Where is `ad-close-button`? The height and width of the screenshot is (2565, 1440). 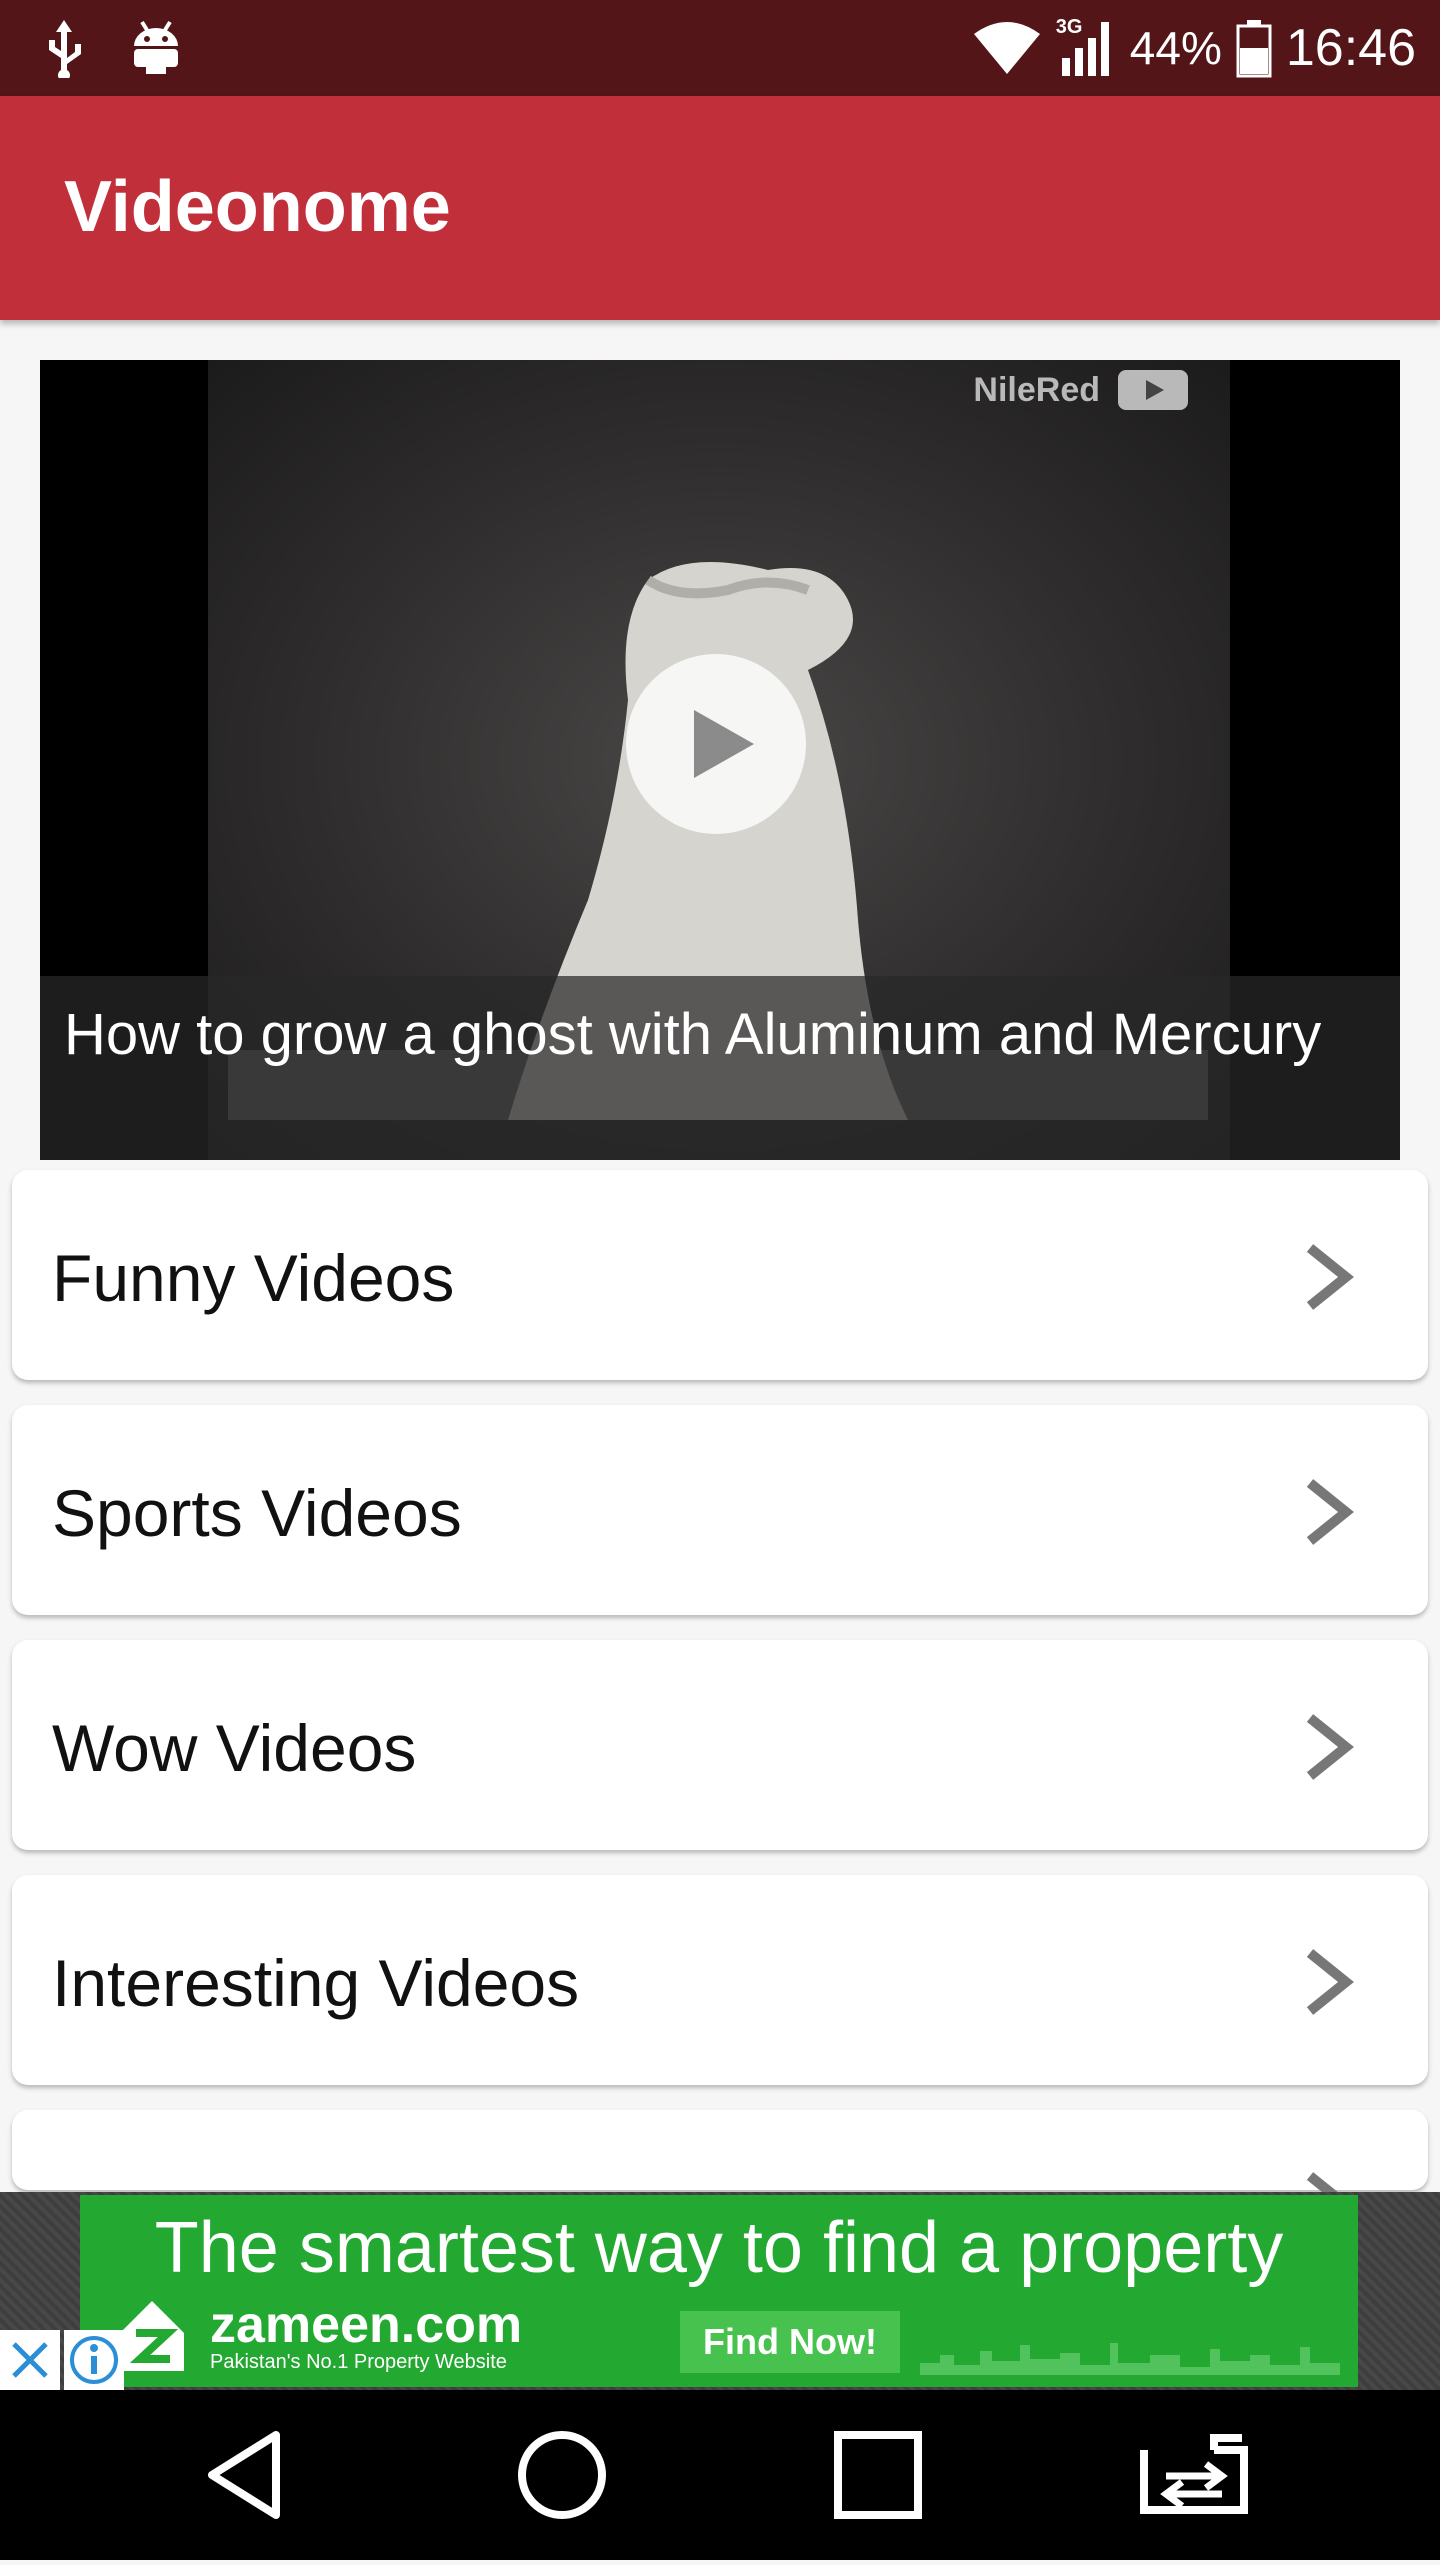 ad-close-button is located at coordinates (30, 2360).